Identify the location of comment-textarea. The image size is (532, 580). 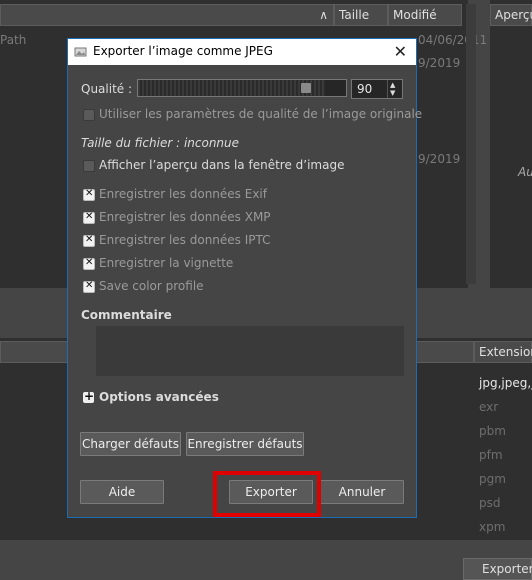
(250, 351).